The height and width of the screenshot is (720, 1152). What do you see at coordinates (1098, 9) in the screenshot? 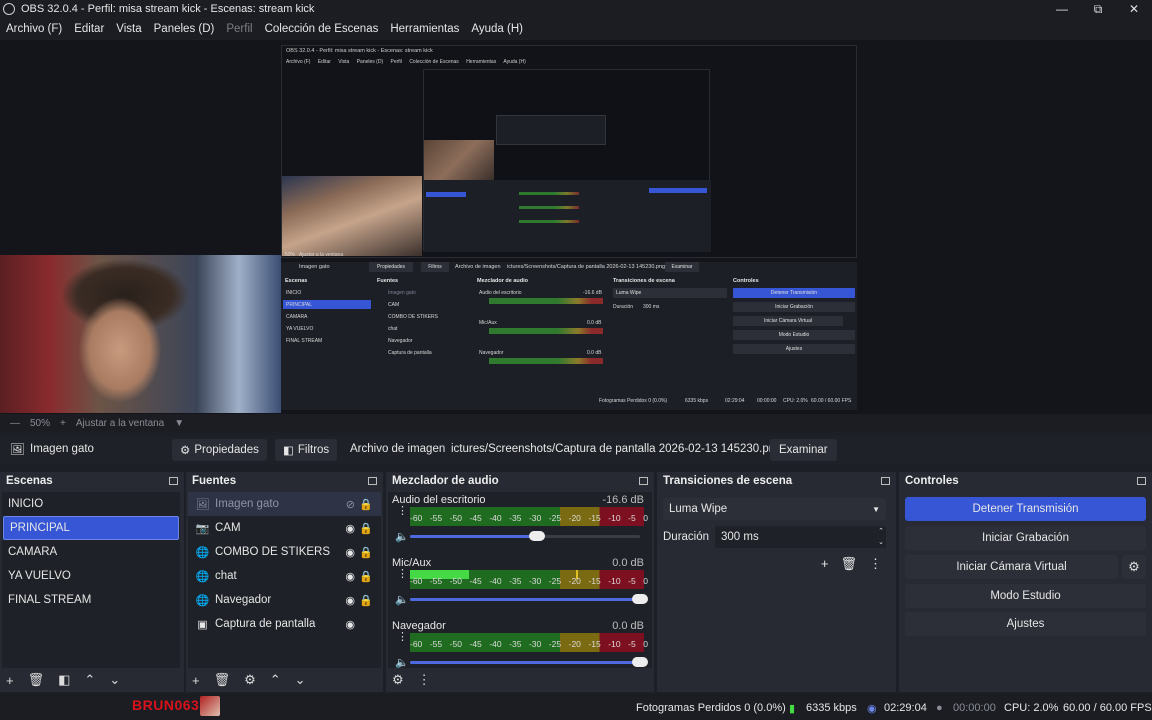
I see `maximize-icon: ⧉` at bounding box center [1098, 9].